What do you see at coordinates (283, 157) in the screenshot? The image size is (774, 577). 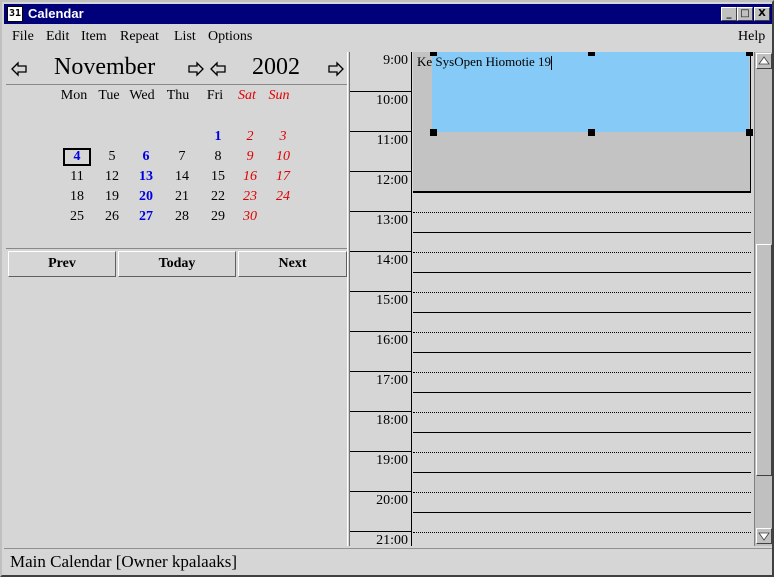 I see `day-cell: 10` at bounding box center [283, 157].